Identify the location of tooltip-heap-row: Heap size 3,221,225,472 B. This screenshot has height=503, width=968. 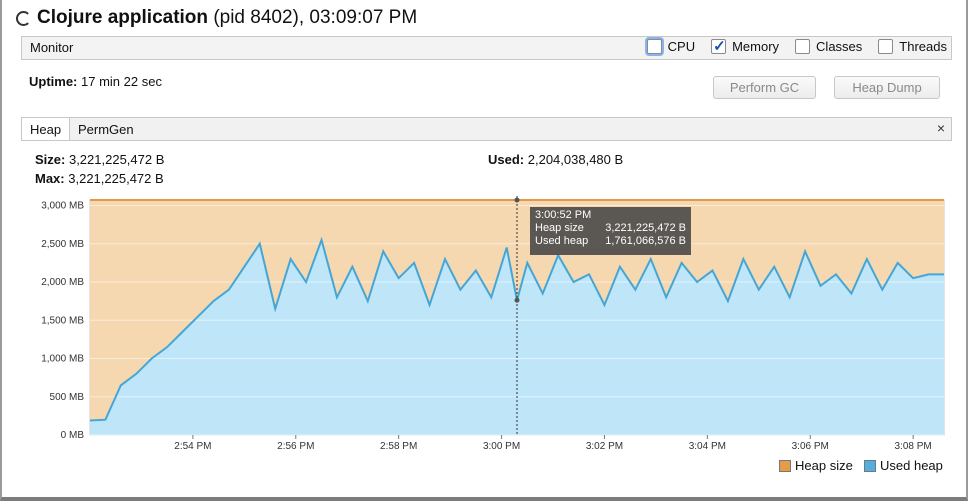
(610, 228).